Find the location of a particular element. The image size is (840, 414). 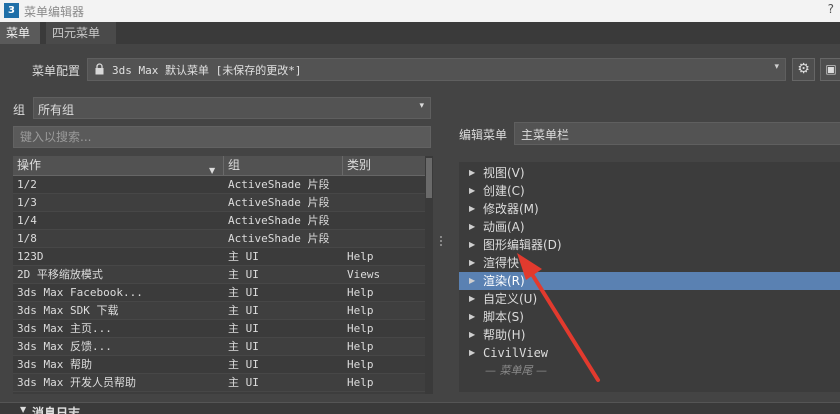

table-row: 3ds Max 反馈... 主 UI Help is located at coordinates (219, 347).